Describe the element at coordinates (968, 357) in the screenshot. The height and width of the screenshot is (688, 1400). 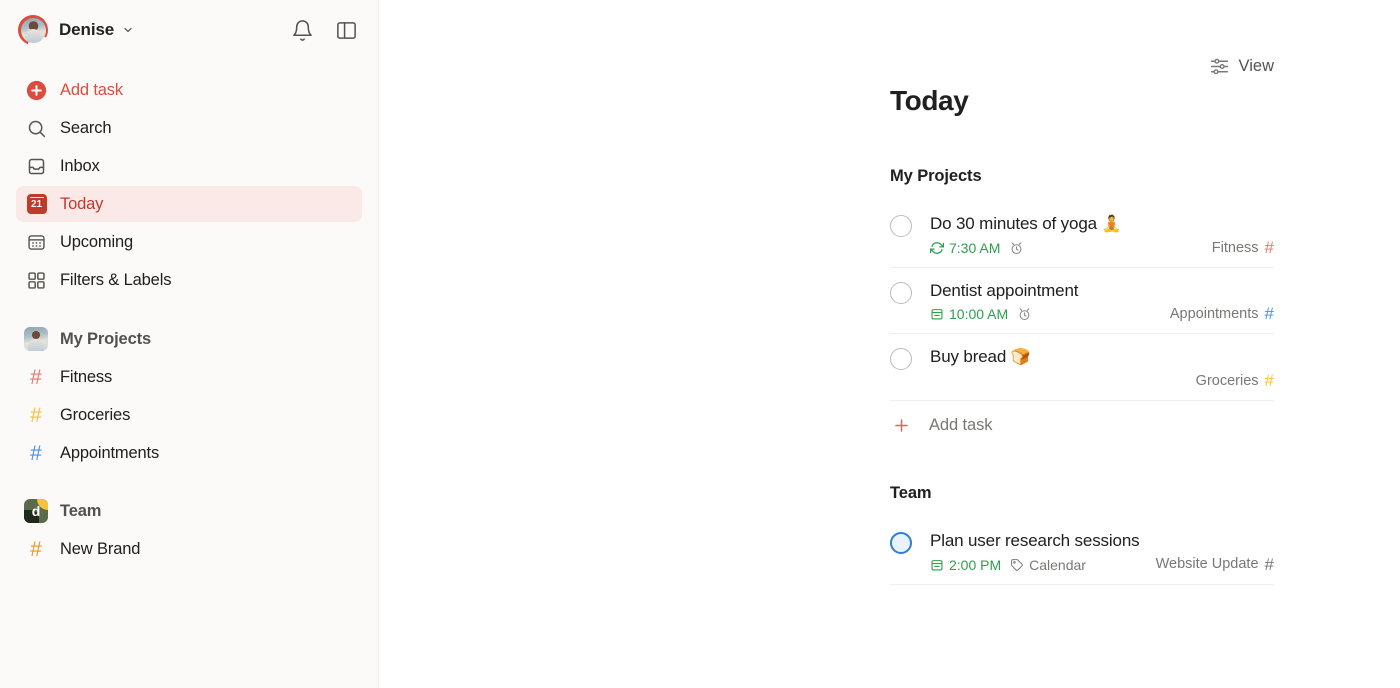
I see `task-title: Buy bread` at that location.